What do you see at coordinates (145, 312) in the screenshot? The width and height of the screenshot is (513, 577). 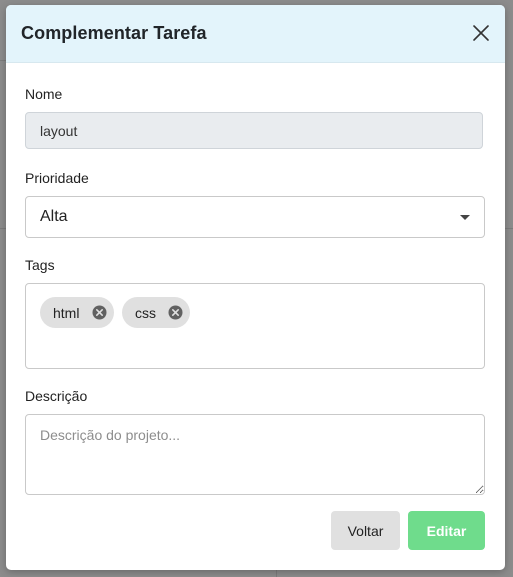 I see `tag-chip-label: css` at bounding box center [145, 312].